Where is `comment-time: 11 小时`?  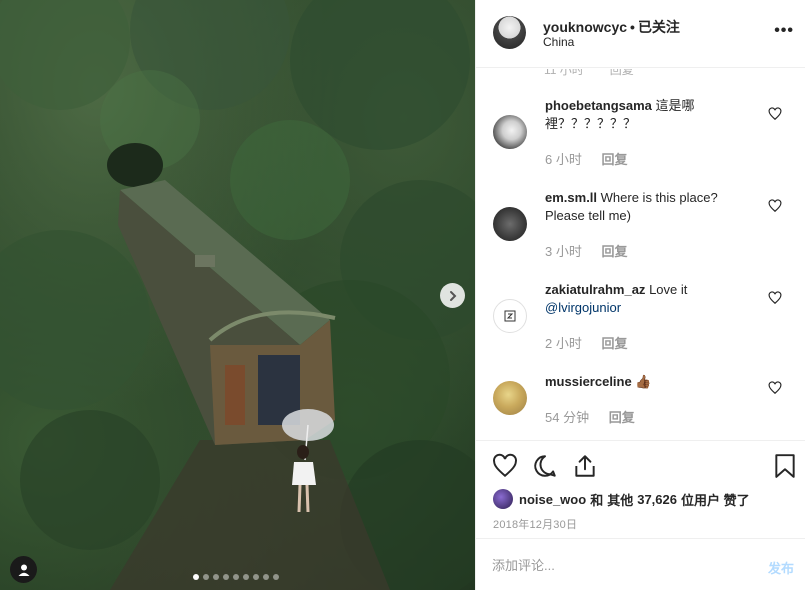
comment-time: 11 小时 is located at coordinates (564, 73).